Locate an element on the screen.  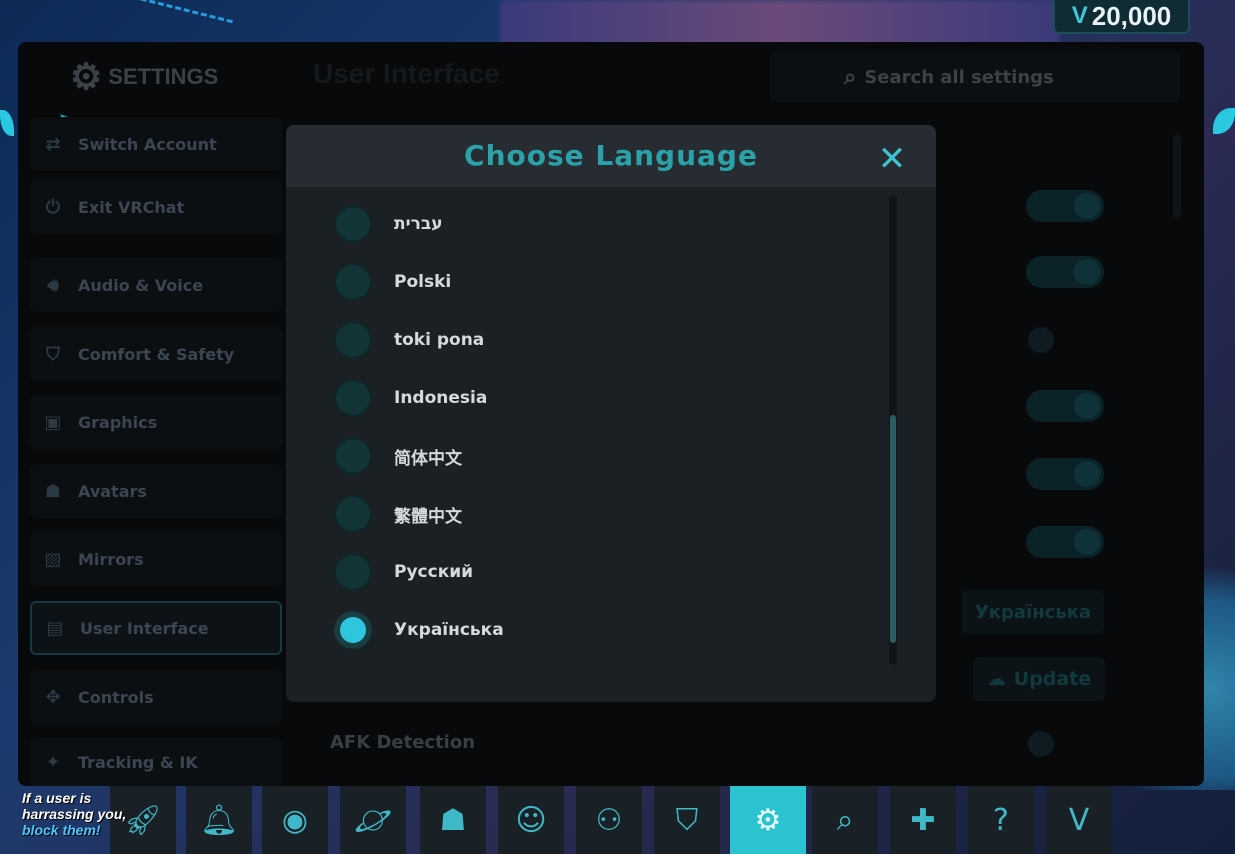
update-label: Update is located at coordinates (1052, 679).